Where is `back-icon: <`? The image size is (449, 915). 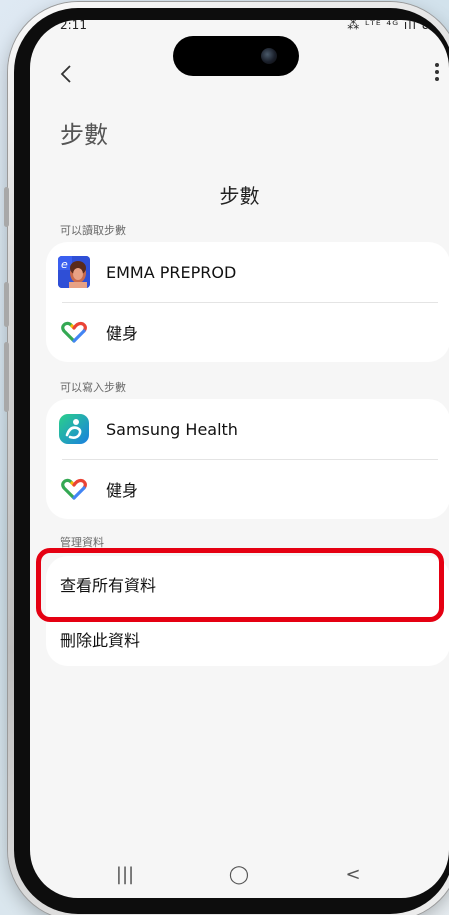 back-icon: < is located at coordinates (353, 874).